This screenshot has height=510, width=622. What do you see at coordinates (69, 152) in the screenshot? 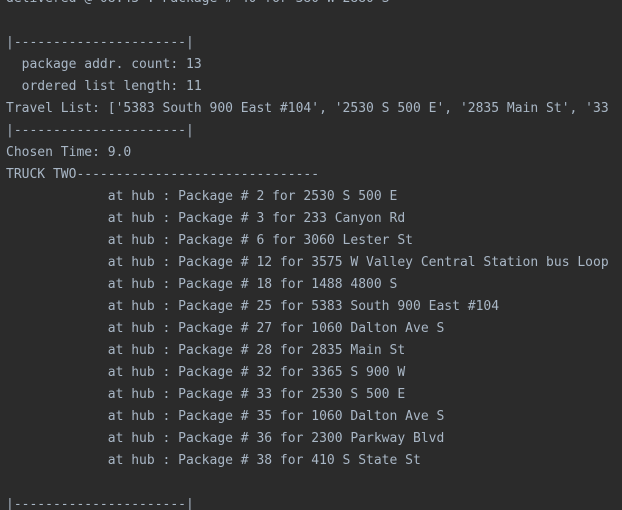
I see `console-line-chosen-time: Chosen Time: 9.0` at bounding box center [69, 152].